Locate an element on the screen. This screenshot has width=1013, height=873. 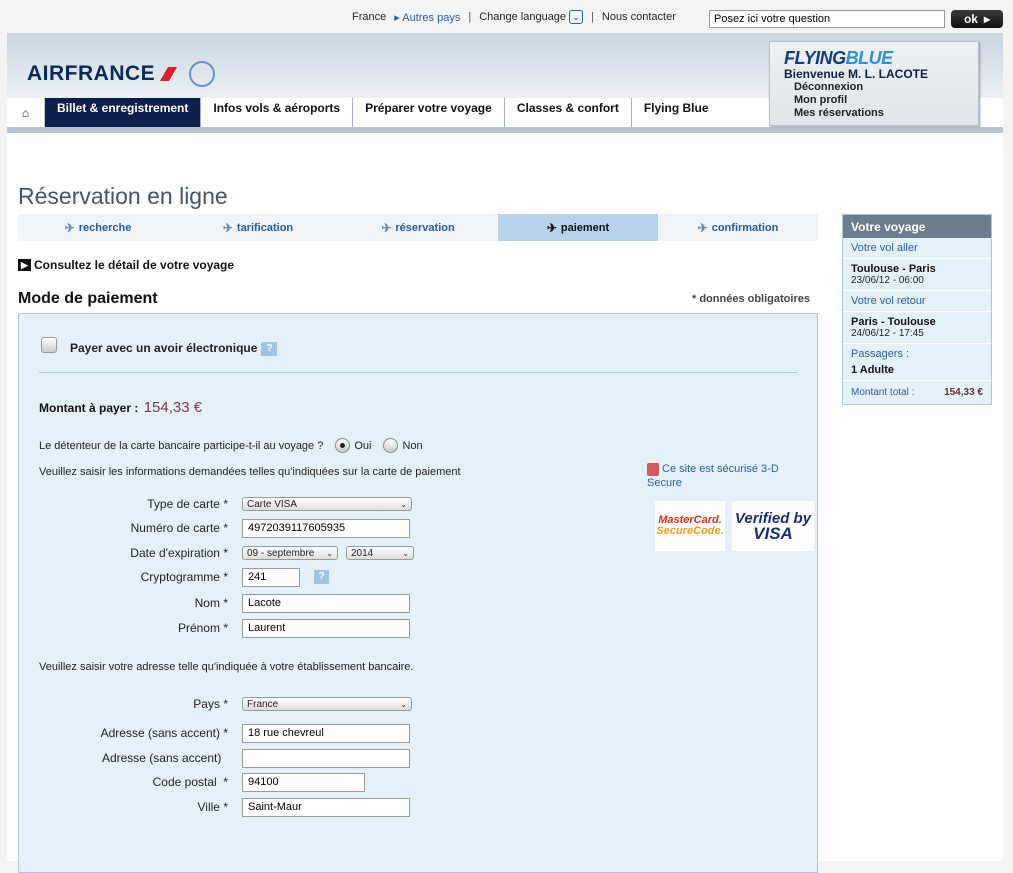
holder-no-radio is located at coordinates (391, 445).